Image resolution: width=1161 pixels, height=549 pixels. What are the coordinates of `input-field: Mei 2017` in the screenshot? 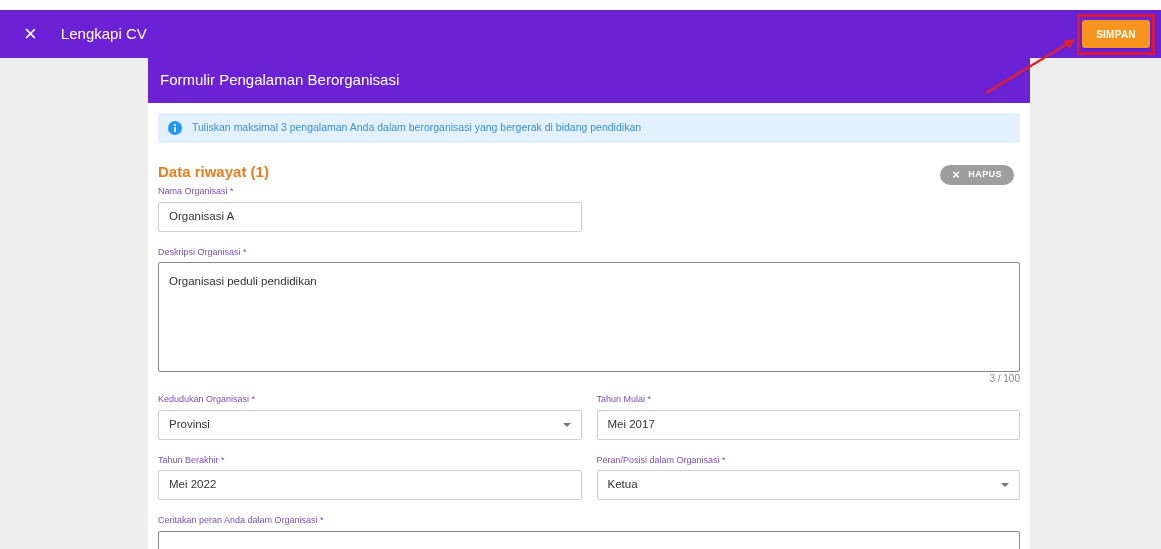 It's located at (808, 424).